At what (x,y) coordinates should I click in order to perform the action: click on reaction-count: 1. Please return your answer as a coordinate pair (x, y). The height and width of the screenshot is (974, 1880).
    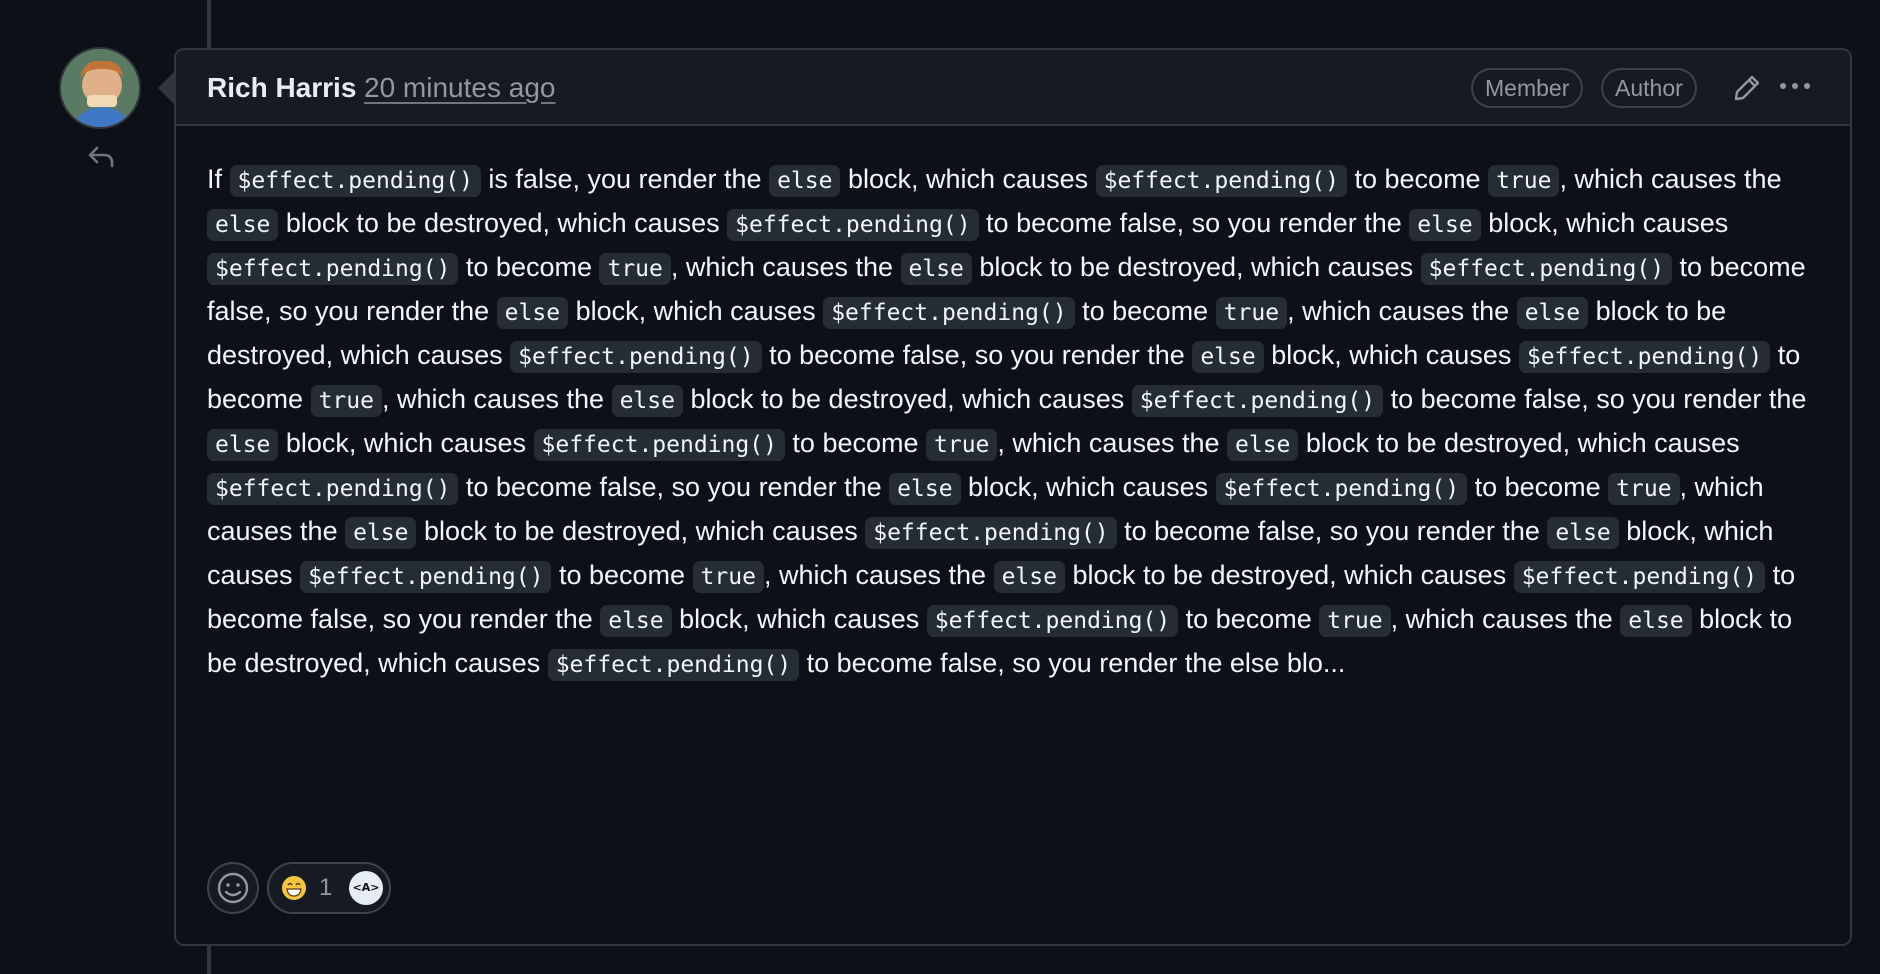
    Looking at the image, I should click on (326, 887).